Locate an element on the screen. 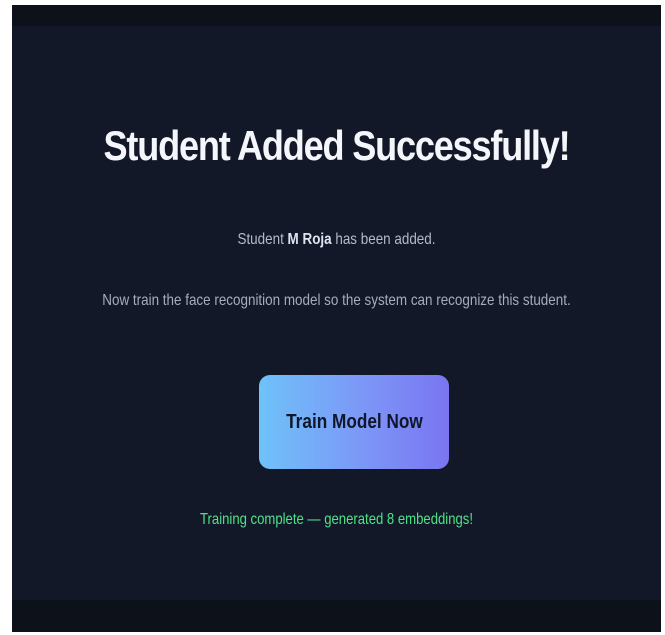  bottom-bar is located at coordinates (336, 616).